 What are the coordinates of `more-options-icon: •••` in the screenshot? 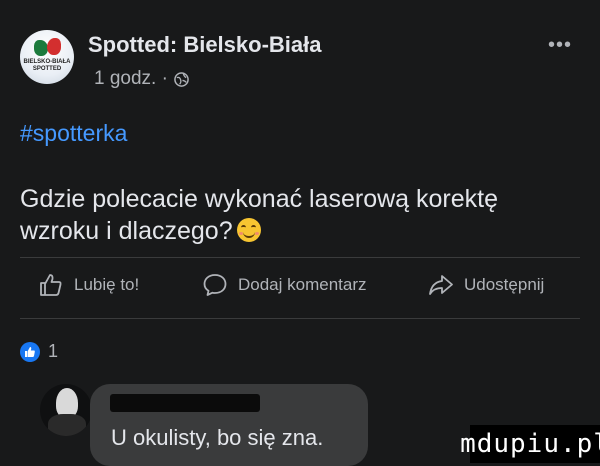 It's located at (560, 45).